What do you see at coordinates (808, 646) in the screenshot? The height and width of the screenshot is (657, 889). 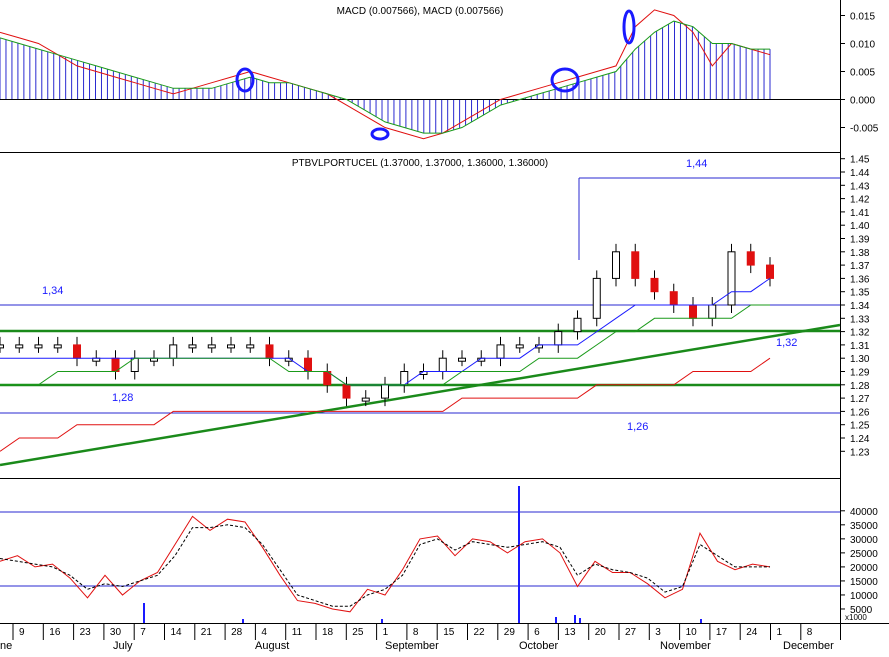 I see `month-label-december: December` at bounding box center [808, 646].